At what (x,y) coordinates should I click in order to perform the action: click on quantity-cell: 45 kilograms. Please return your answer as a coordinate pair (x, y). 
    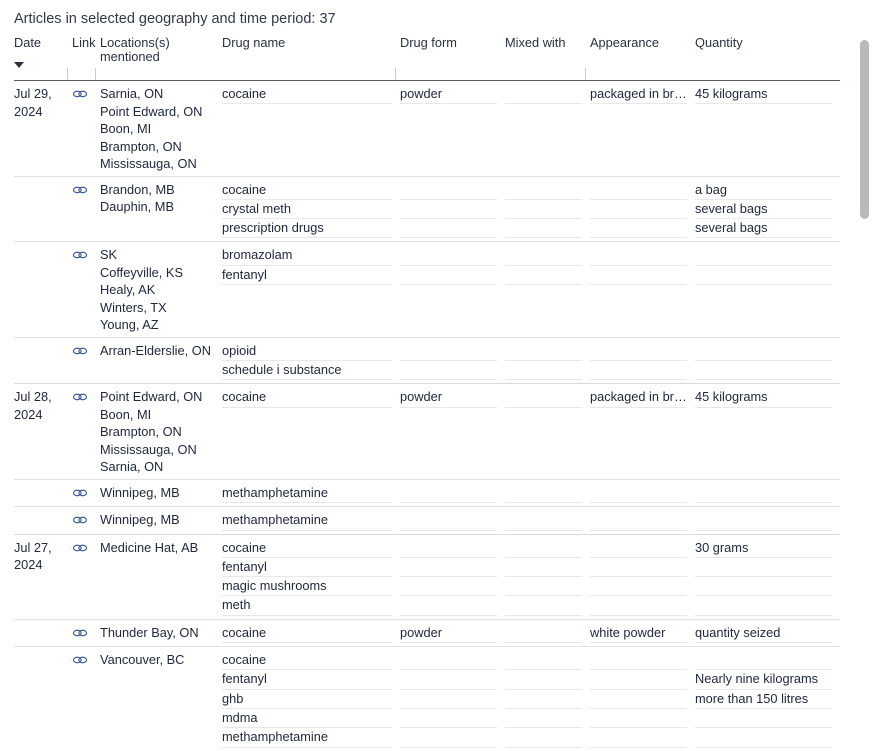
    Looking at the image, I should click on (763, 398).